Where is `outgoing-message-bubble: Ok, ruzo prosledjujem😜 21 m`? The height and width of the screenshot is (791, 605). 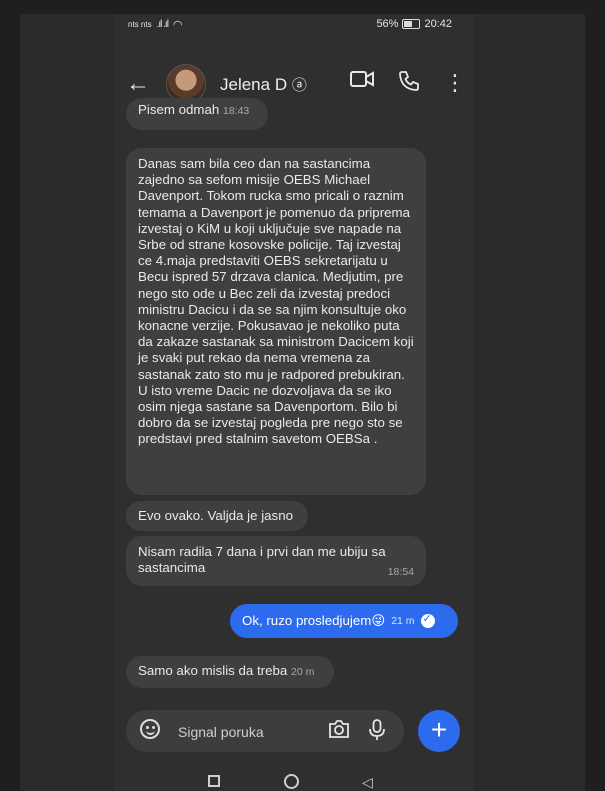 outgoing-message-bubble: Ok, ruzo prosledjujem😜 21 m is located at coordinates (344, 621).